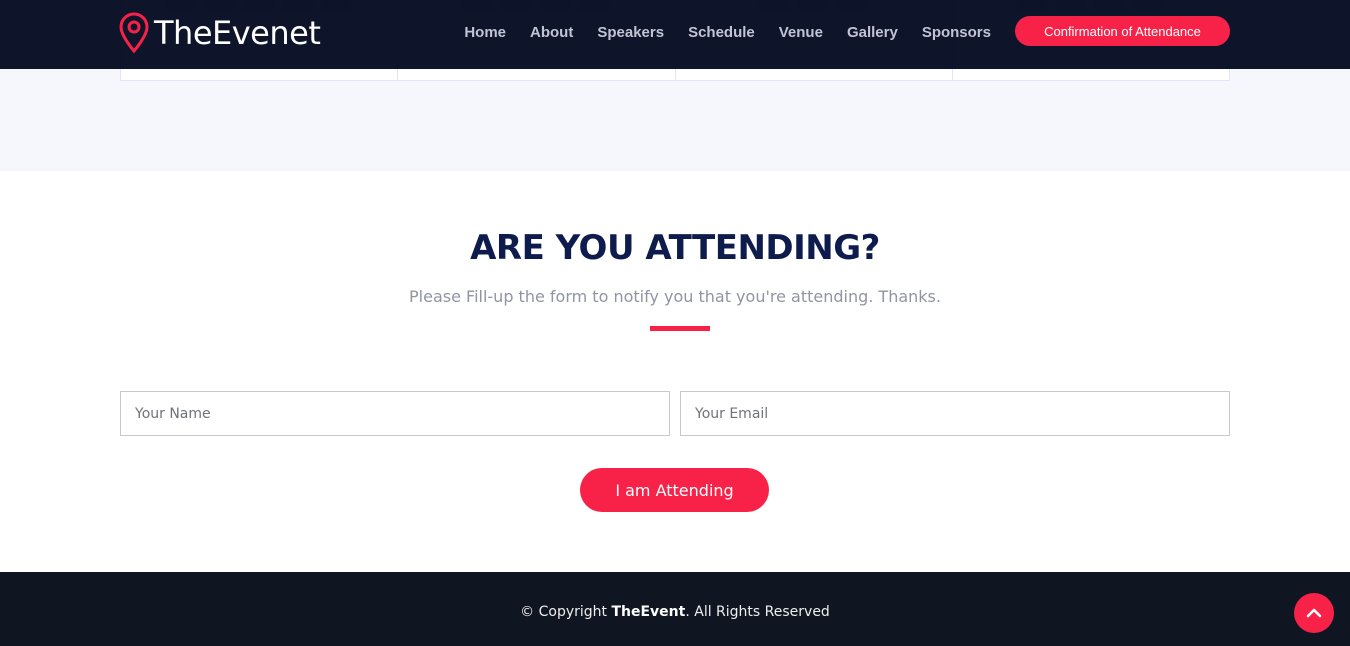 This screenshot has height=646, width=1350. What do you see at coordinates (956, 32) in the screenshot?
I see `nav-item-sponsors: Sponsors` at bounding box center [956, 32].